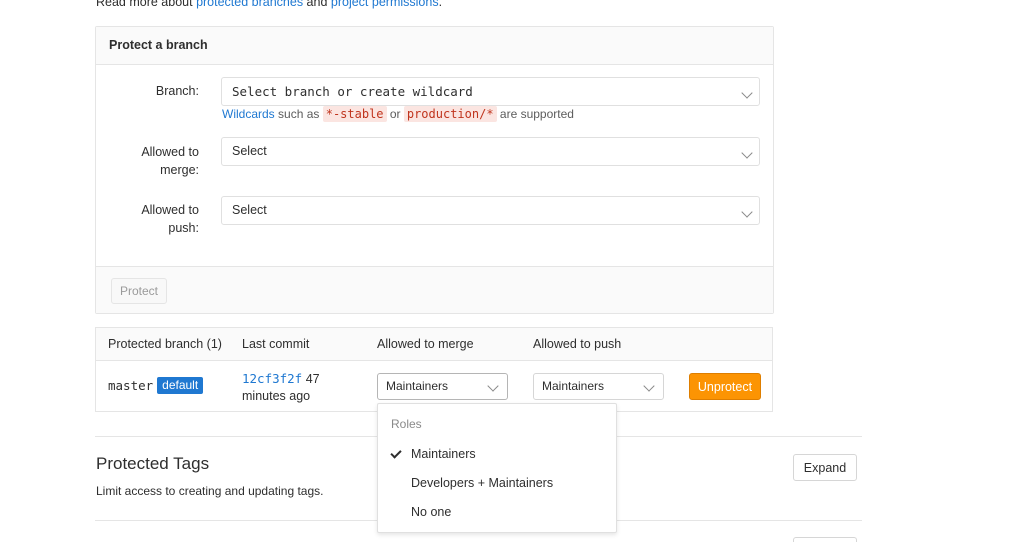 The height and width of the screenshot is (542, 1027). What do you see at coordinates (180, 385) in the screenshot?
I see `default-badge: default` at bounding box center [180, 385].